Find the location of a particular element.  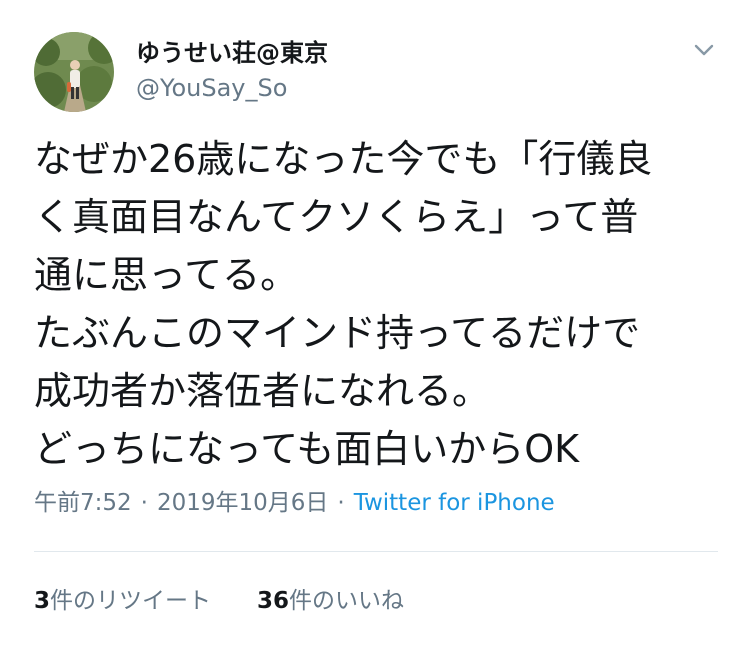

tweet-source-link: Twitter for iPhone is located at coordinates (454, 503).